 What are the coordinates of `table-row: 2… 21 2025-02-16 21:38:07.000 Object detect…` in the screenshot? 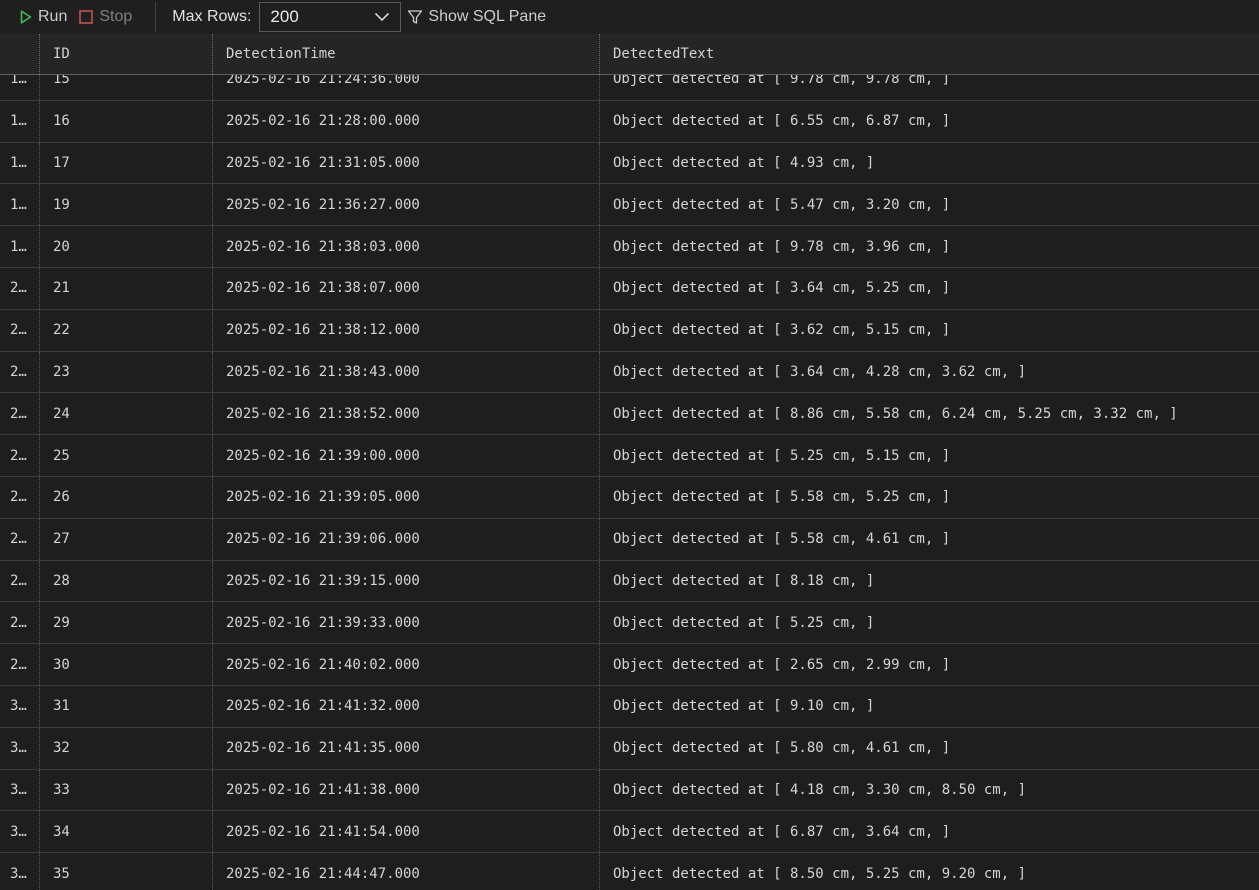 It's located at (629, 288).